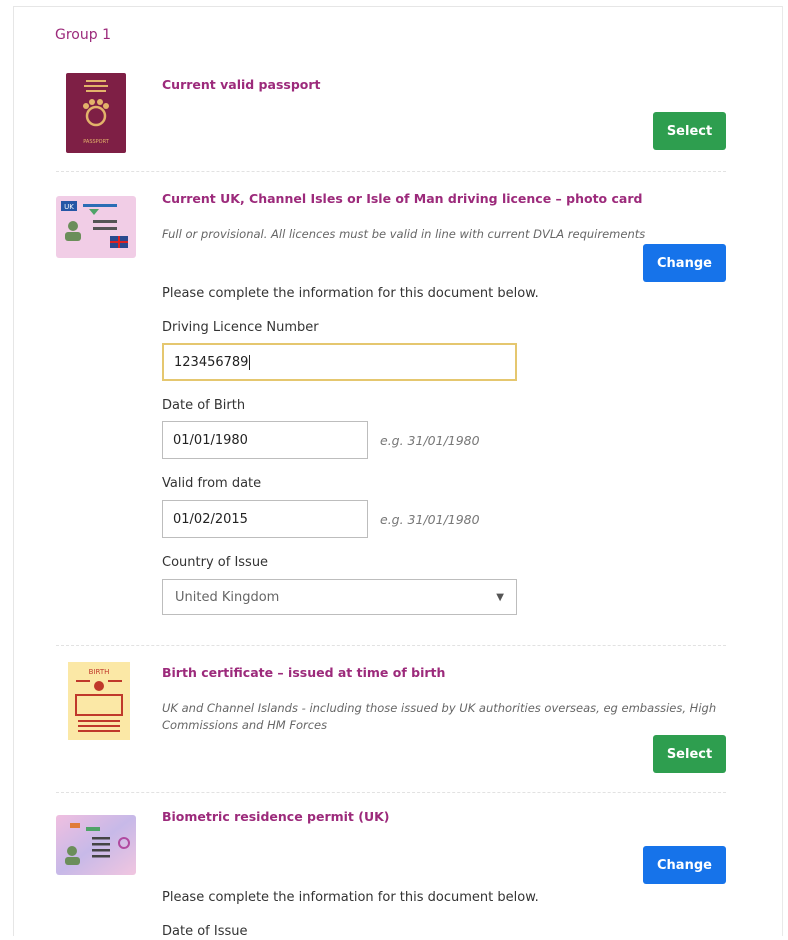  What do you see at coordinates (265, 519) in the screenshot?
I see `valid-from-input: 01/02/2015` at bounding box center [265, 519].